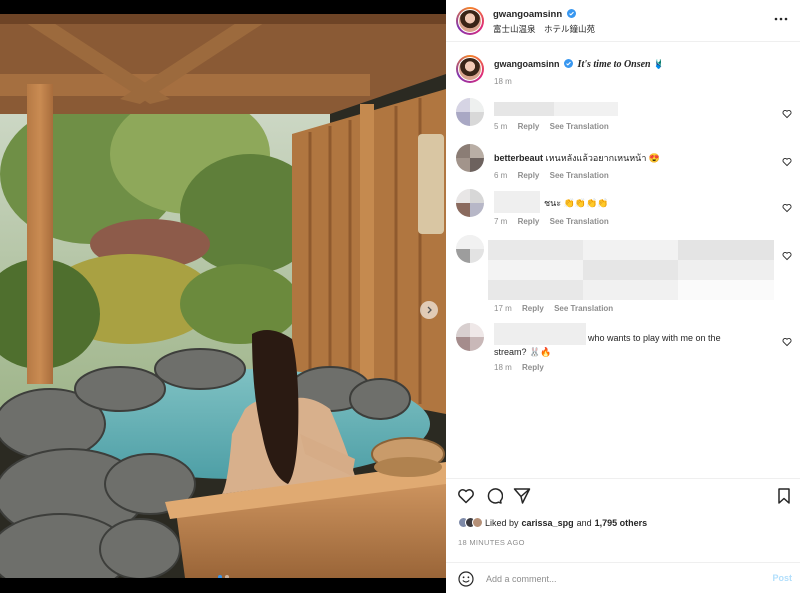 Image resolution: width=800 pixels, height=593 pixels. What do you see at coordinates (540, 352) in the screenshot?
I see `comment-emoji: 🐰🔥` at bounding box center [540, 352].